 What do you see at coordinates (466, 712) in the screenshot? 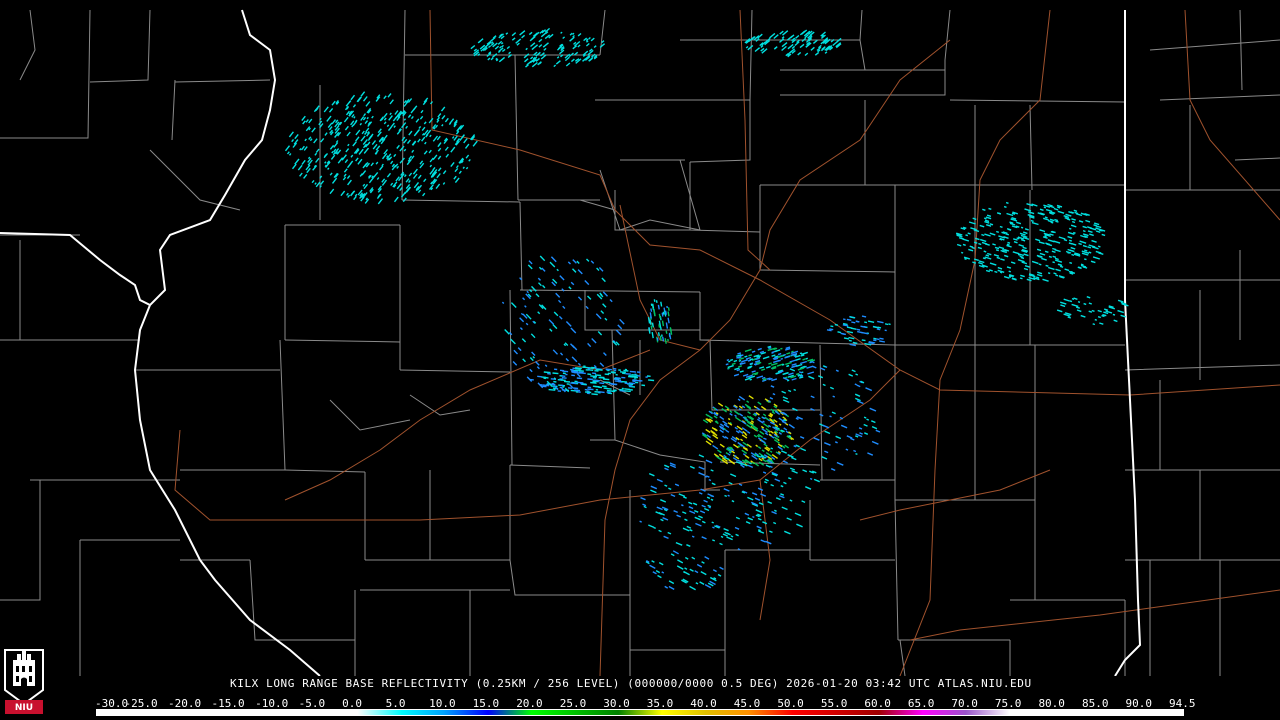
I see `colorbar-segment` at bounding box center [466, 712].